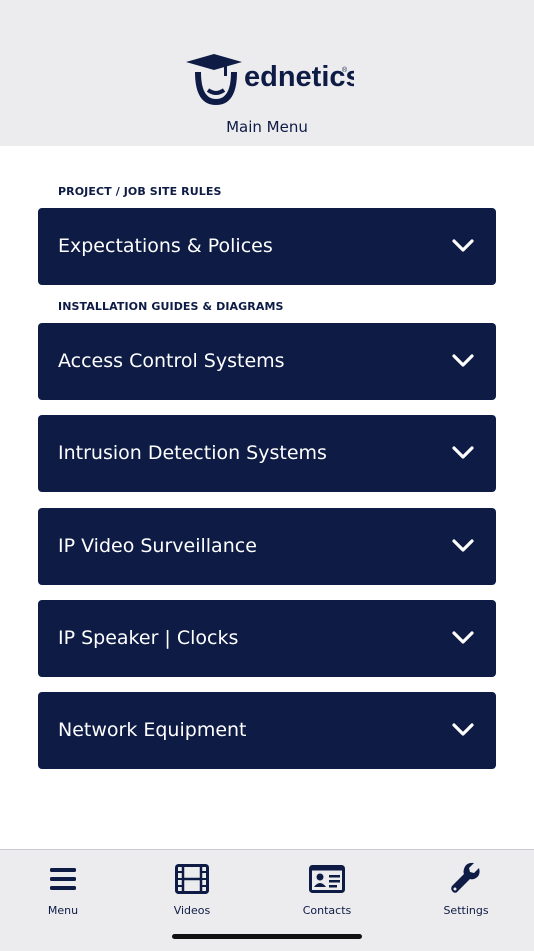  What do you see at coordinates (171, 361) in the screenshot?
I see `accordion-label: Access Control Systems` at bounding box center [171, 361].